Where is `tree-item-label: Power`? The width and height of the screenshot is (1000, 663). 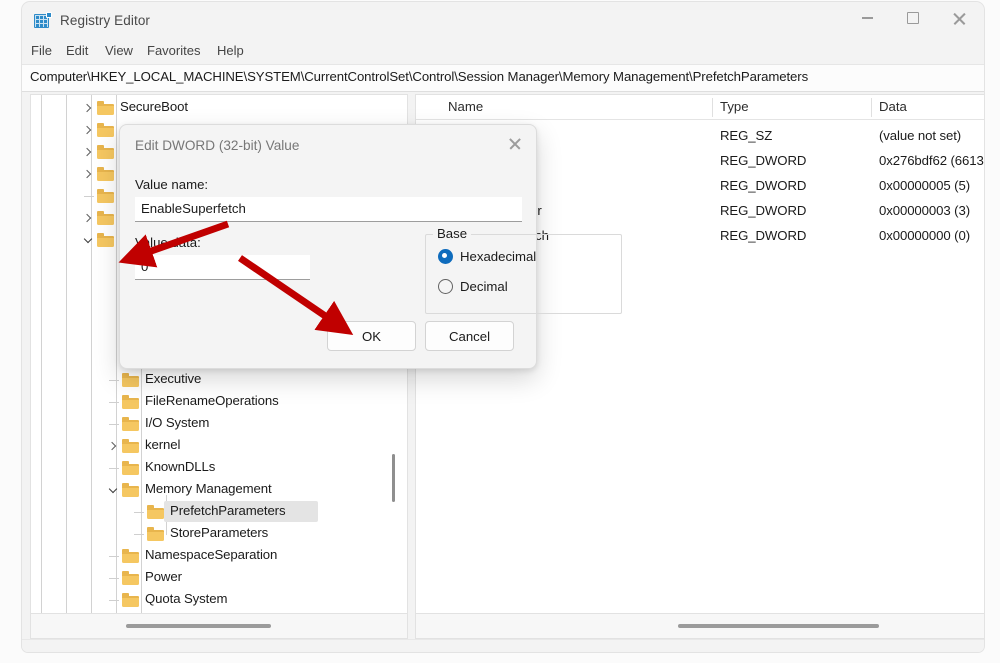 tree-item-label: Power is located at coordinates (163, 576).